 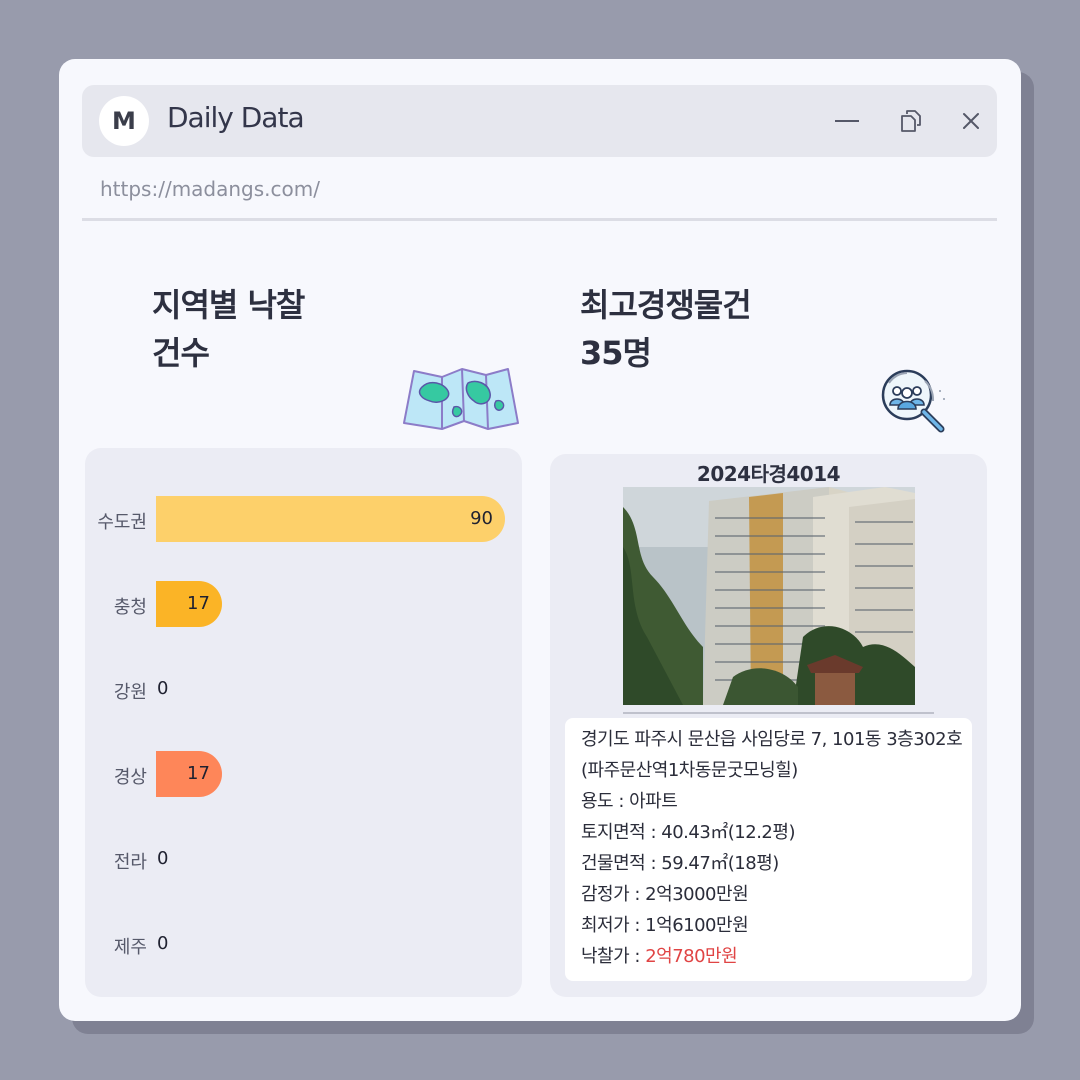 What do you see at coordinates (181, 353) in the screenshot?
I see `region-heading-line2: 건수` at bounding box center [181, 353].